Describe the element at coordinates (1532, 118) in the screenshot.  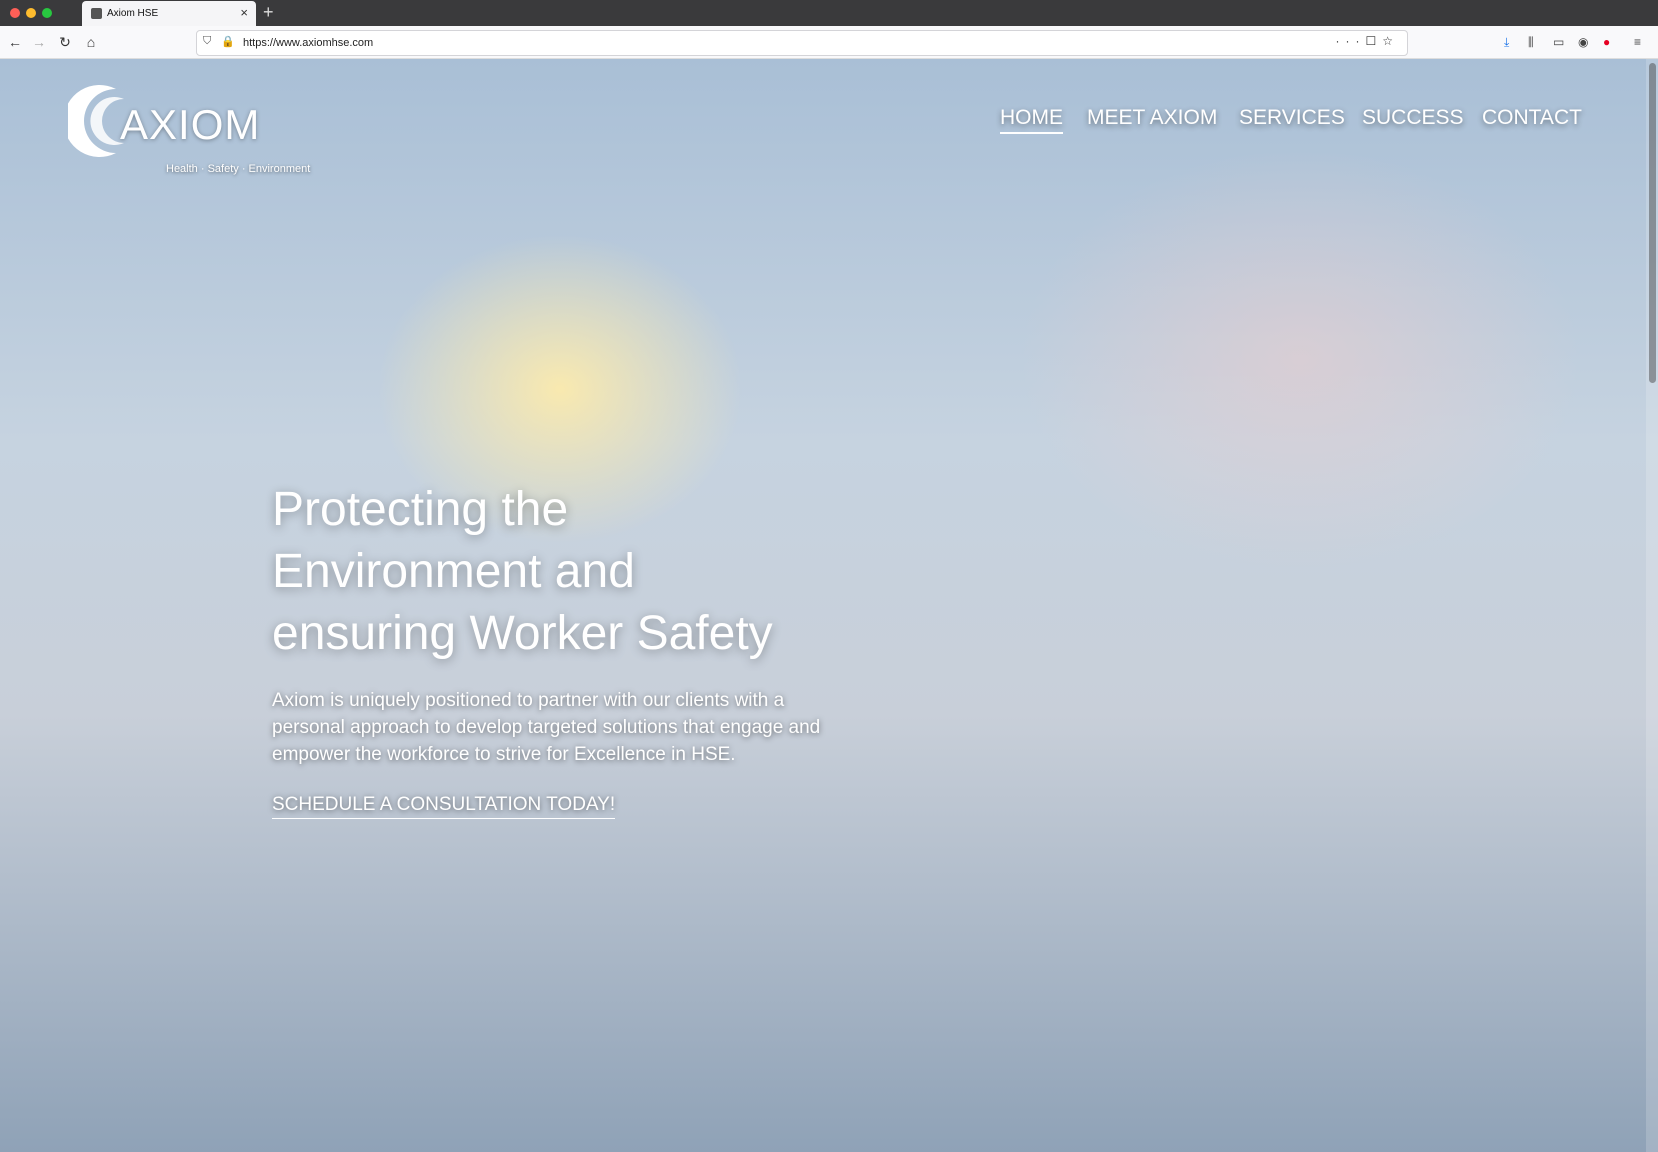
I see `nav-contact: CONTACT` at that location.